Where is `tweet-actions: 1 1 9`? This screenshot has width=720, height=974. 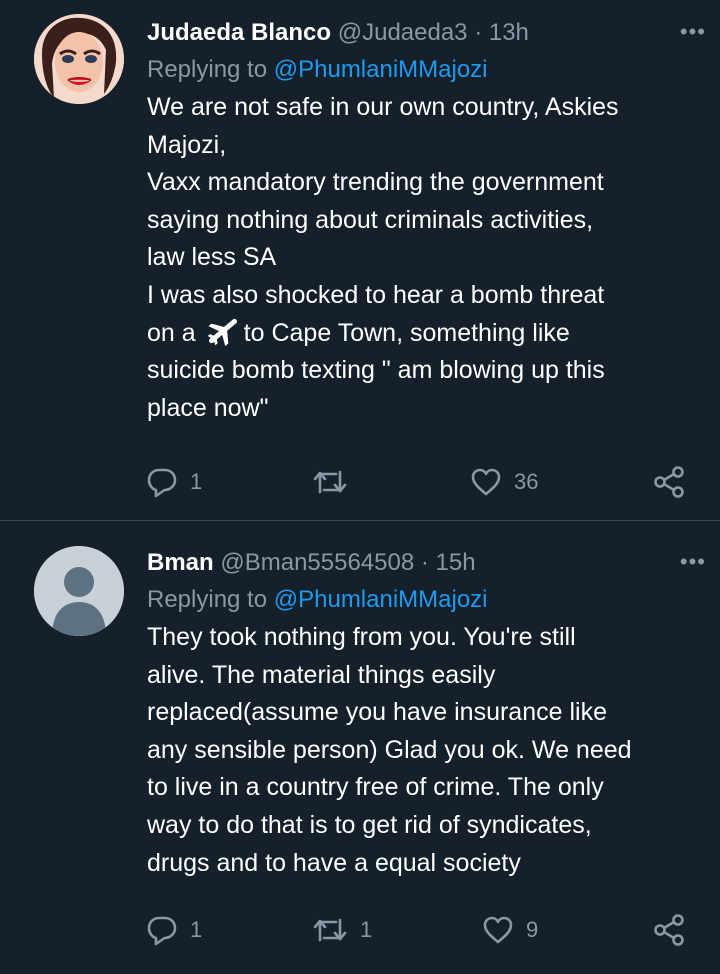
tweet-actions: 1 1 9 is located at coordinates (360, 930).